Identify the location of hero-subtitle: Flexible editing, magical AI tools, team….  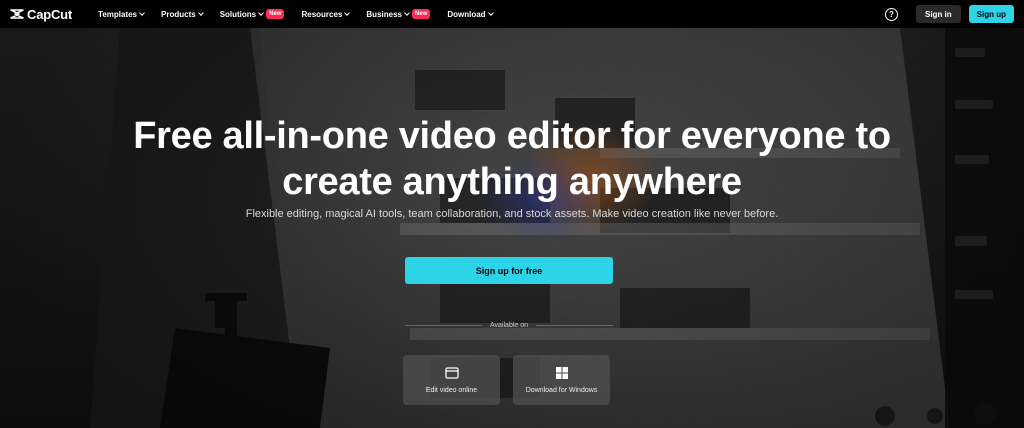
(512, 214).